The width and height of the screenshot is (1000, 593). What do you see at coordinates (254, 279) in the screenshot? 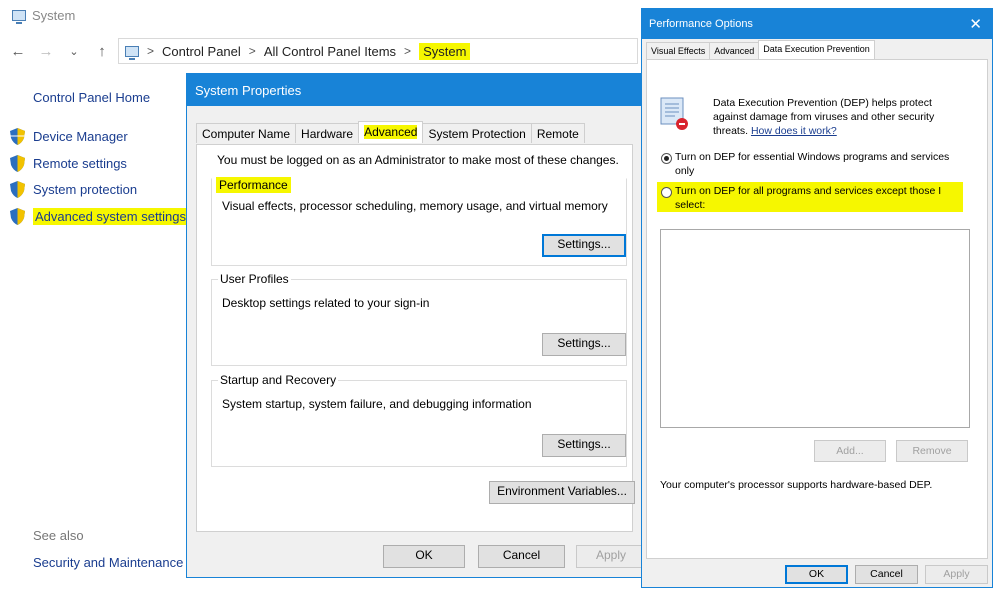
I see `group-title: User Profiles` at bounding box center [254, 279].